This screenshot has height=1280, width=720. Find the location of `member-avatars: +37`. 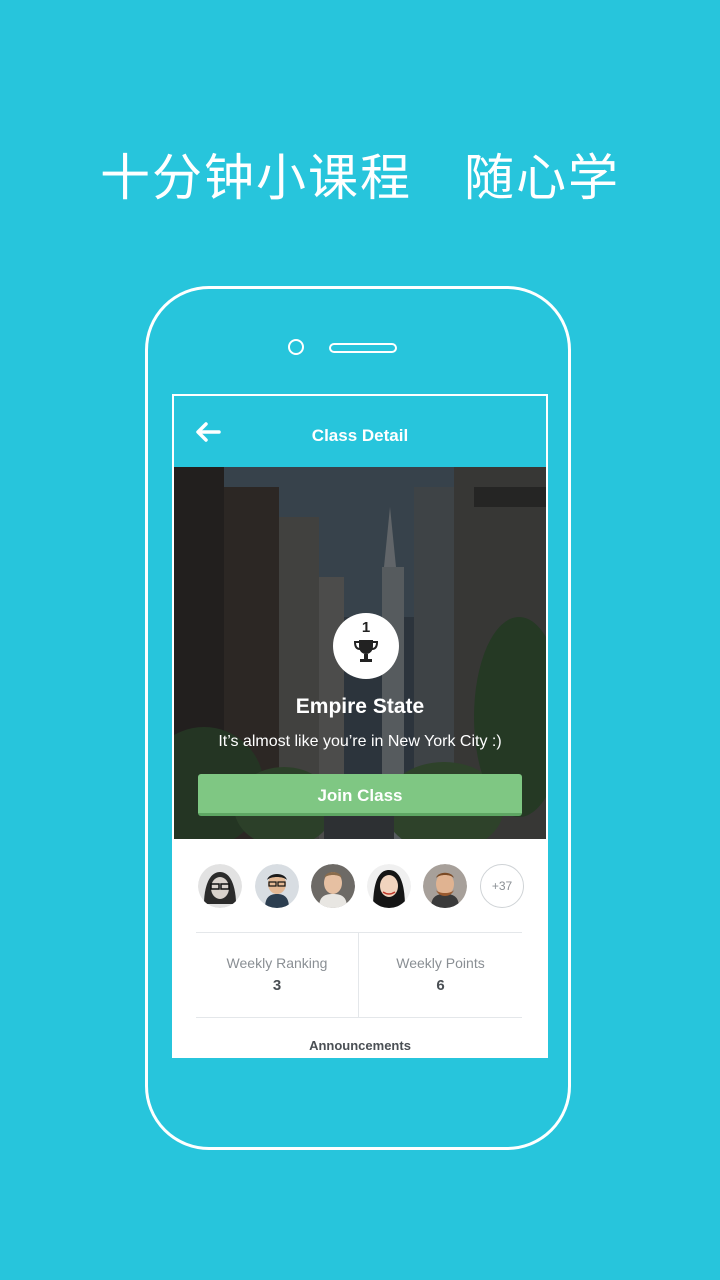

member-avatars: +37 is located at coordinates (363, 886).